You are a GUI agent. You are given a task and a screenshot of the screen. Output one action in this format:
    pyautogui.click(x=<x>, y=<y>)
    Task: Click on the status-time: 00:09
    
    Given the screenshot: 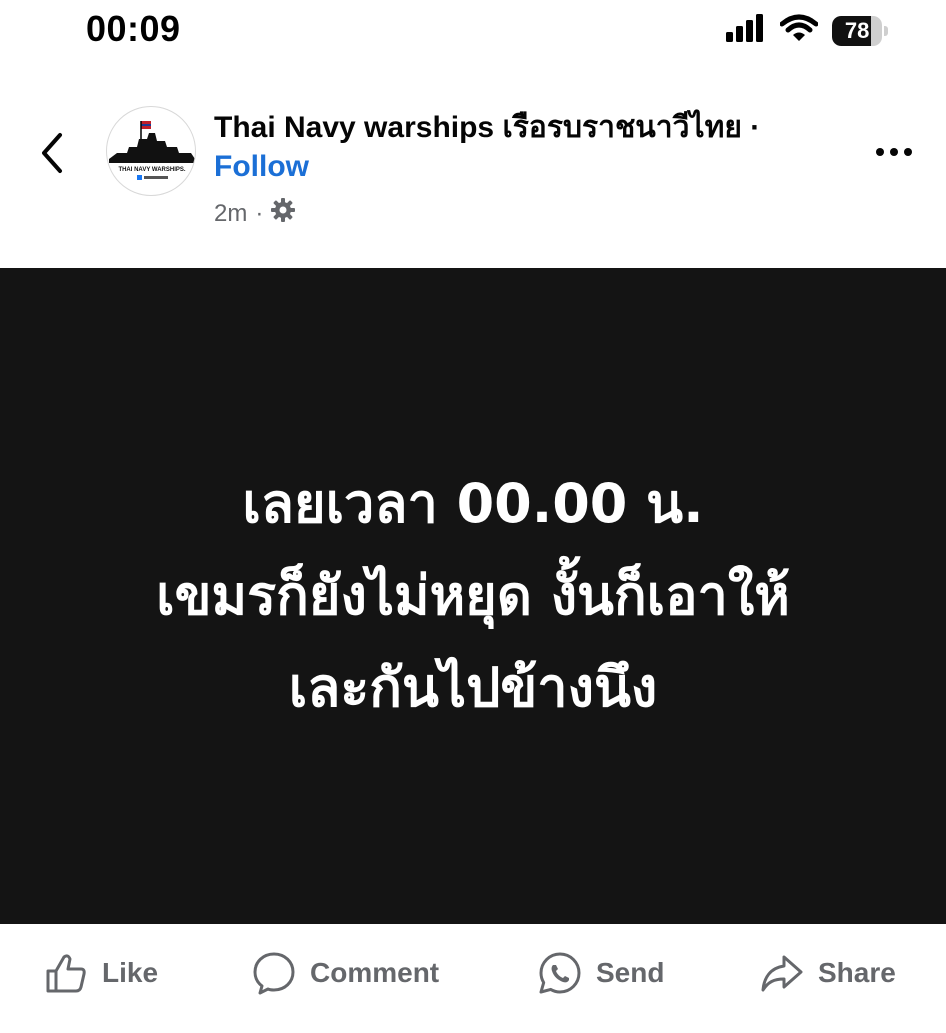 What is the action you would take?
    pyautogui.click(x=133, y=28)
    